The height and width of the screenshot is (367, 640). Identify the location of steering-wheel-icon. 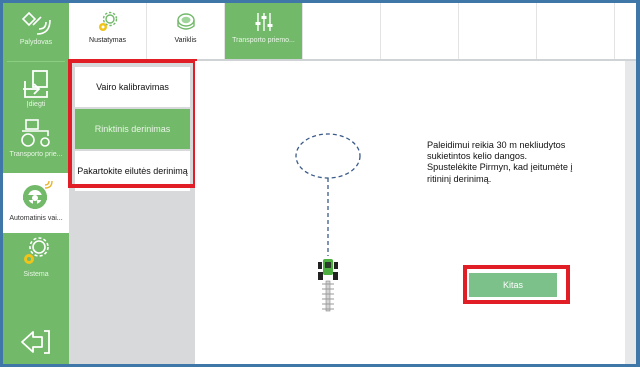
(36, 196).